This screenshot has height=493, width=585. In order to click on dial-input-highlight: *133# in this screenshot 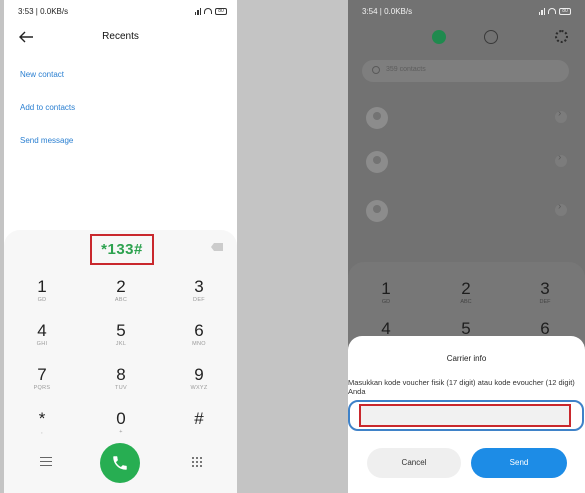, I will do `click(122, 249)`.